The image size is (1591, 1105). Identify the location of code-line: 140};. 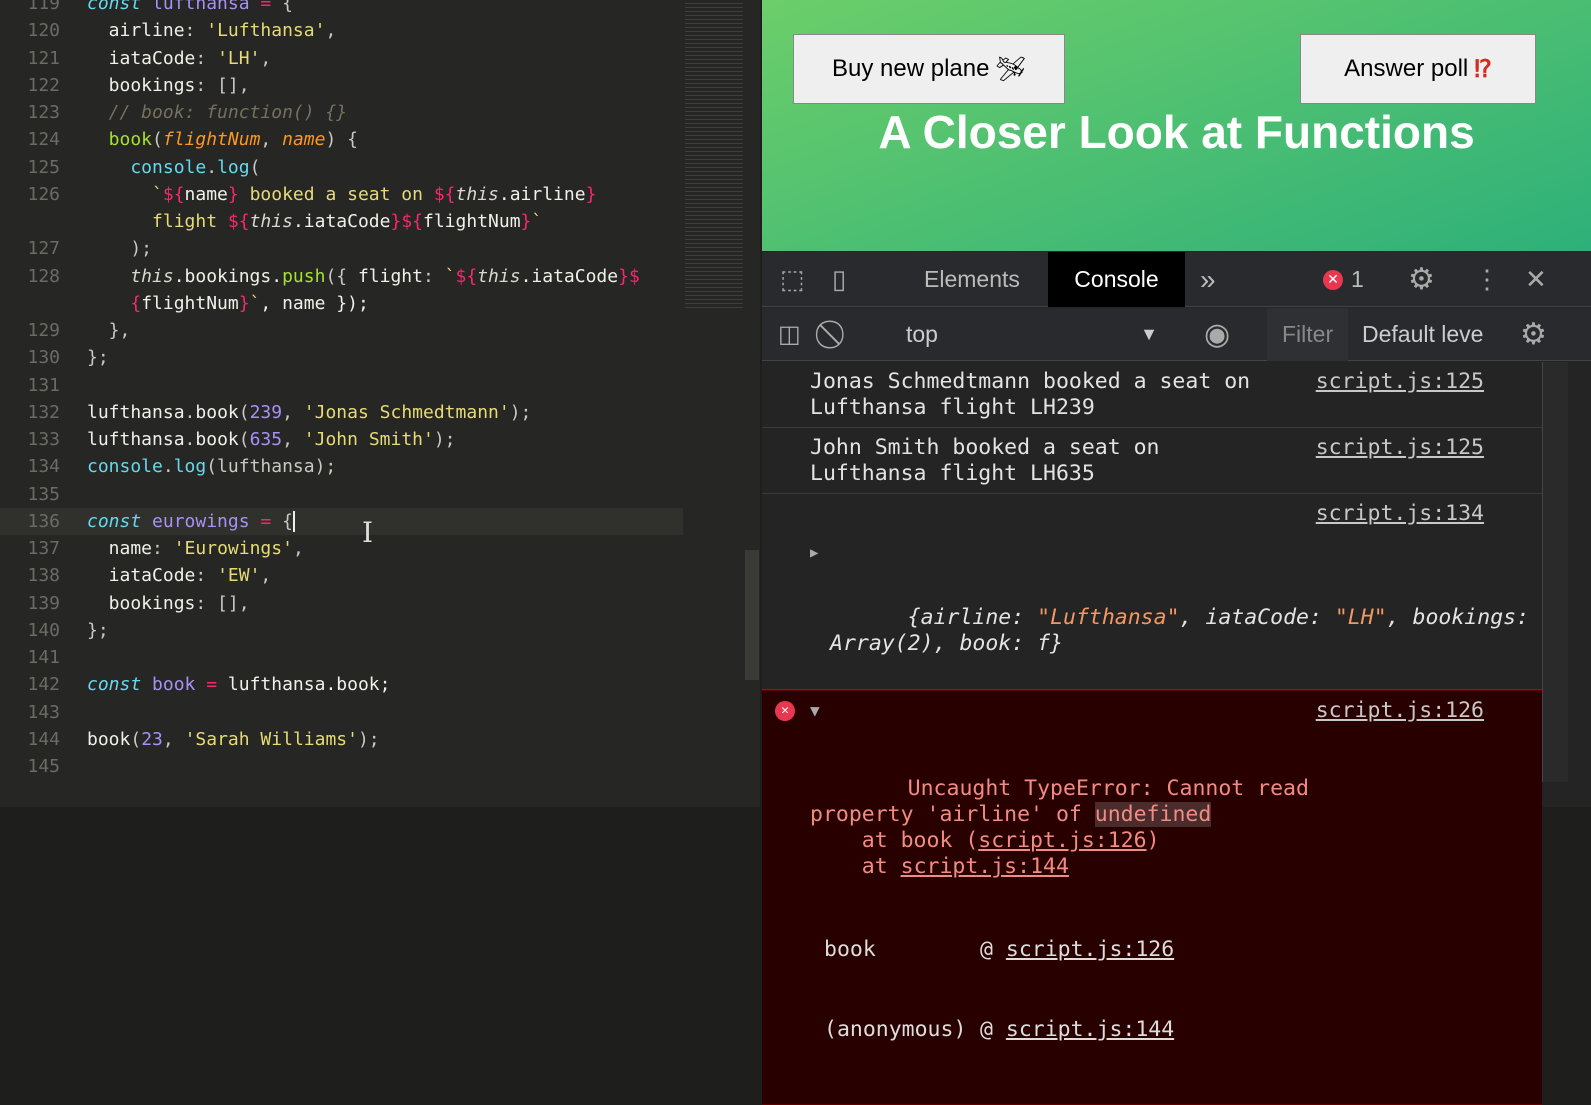
(341, 630).